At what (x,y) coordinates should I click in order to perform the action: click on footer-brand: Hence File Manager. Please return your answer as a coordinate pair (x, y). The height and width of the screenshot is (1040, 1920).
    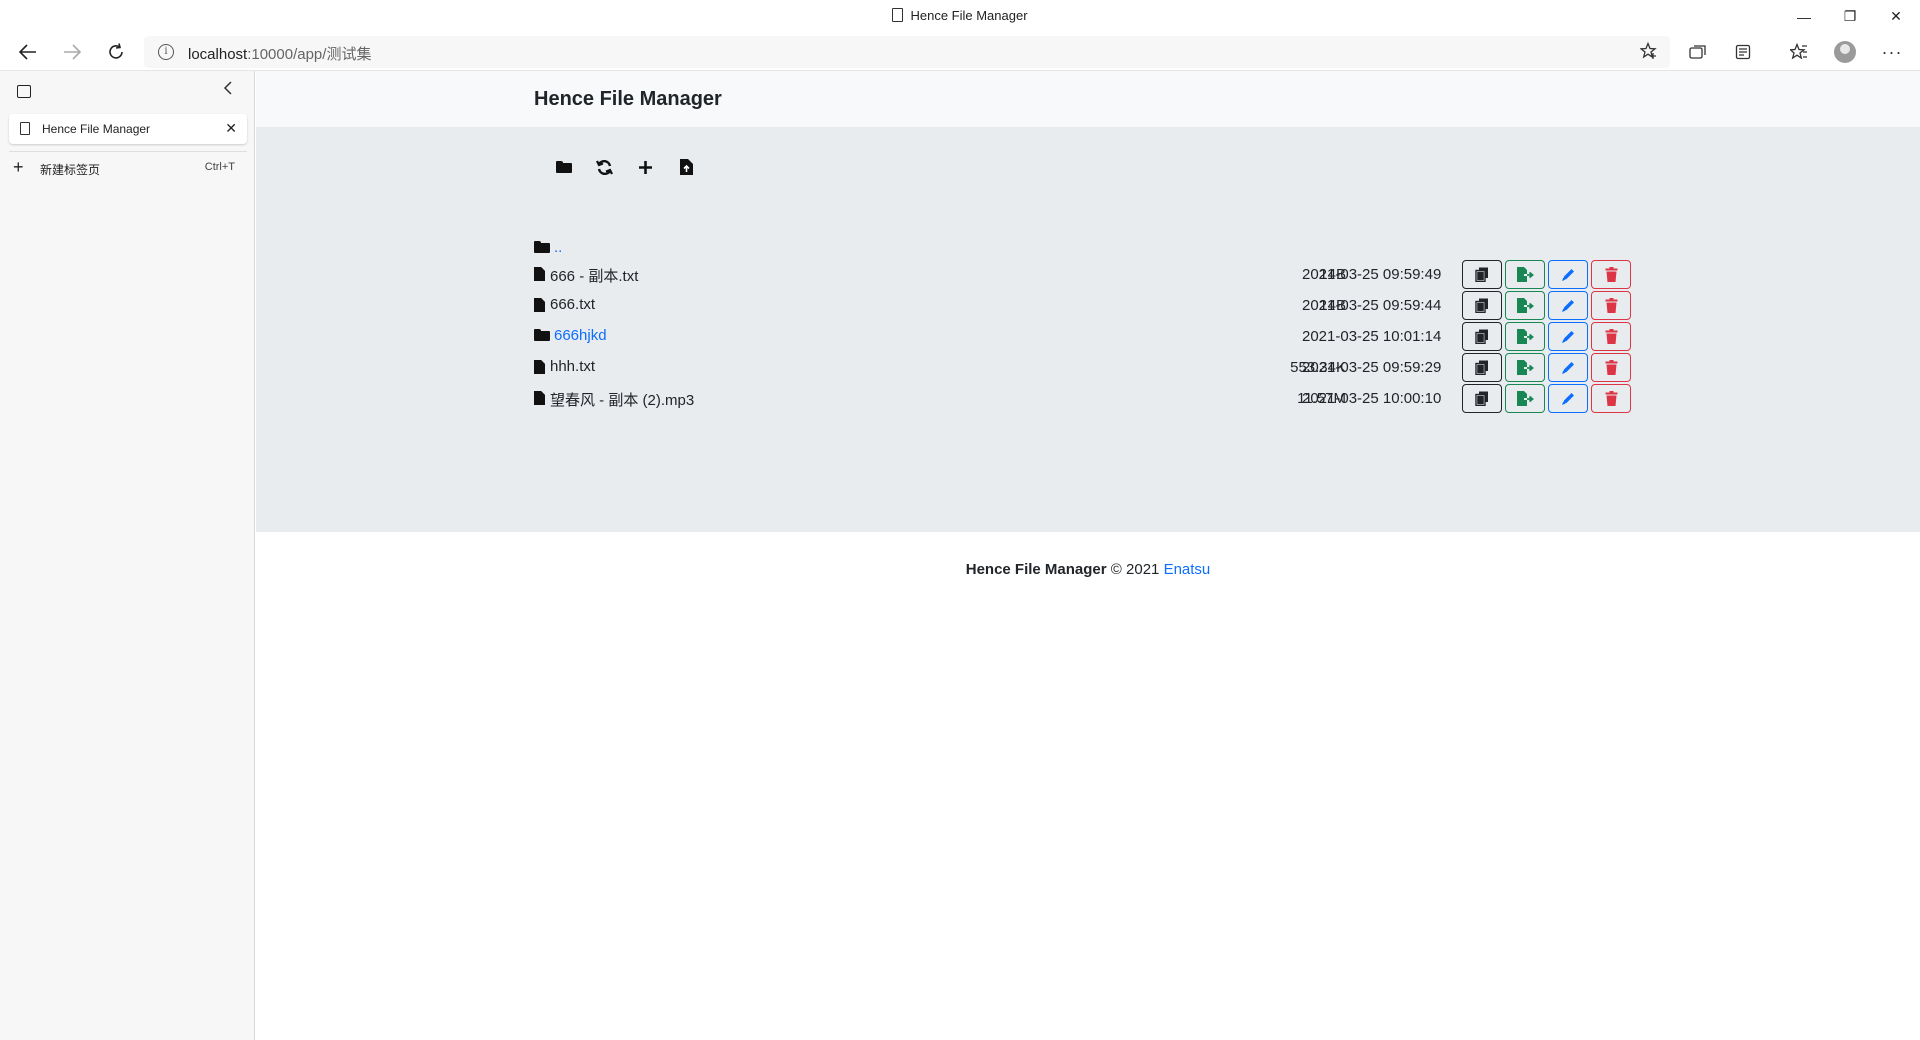
    Looking at the image, I should click on (1036, 569).